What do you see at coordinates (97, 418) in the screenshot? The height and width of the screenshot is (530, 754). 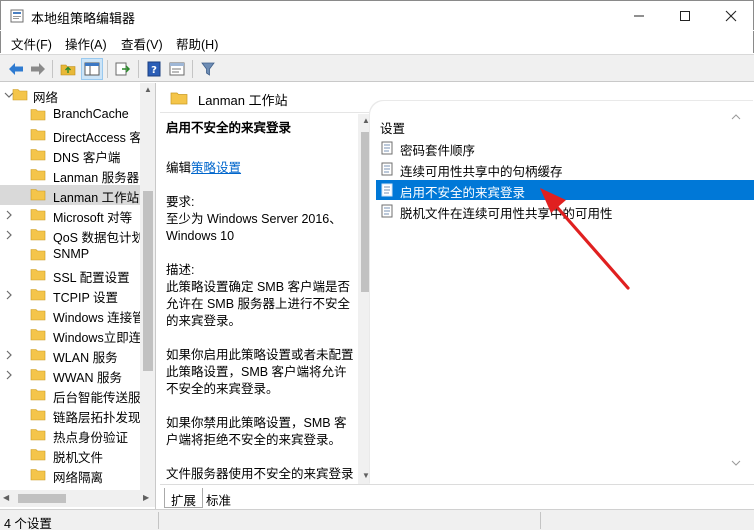 I see `tree-item-label: 链路层拓扑发现` at bounding box center [97, 418].